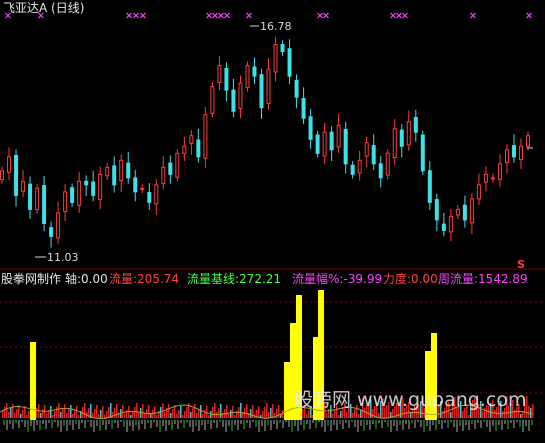 The image size is (545, 443). Describe the element at coordinates (234, 279) in the screenshot. I see `indicator-flow-baseline-value: 流量基线:272.21` at that location.